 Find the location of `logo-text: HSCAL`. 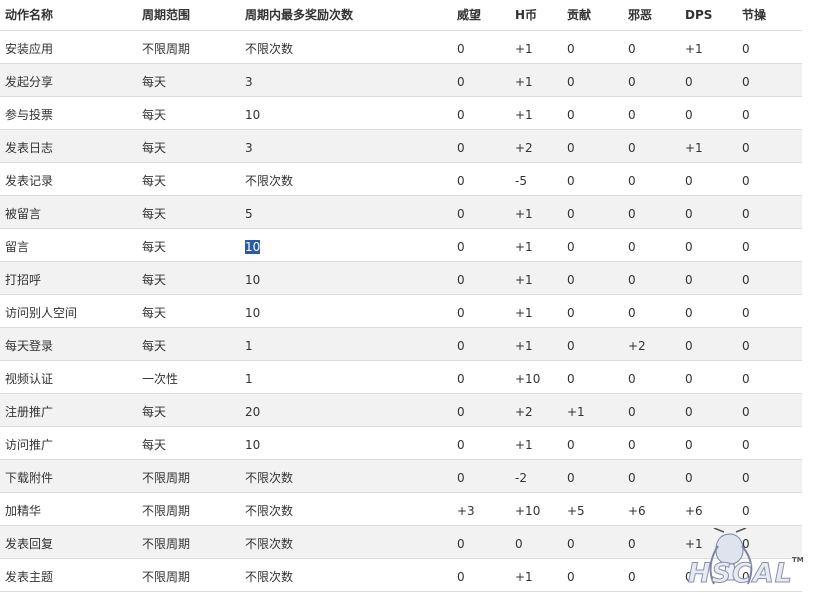

logo-text: HSCAL is located at coordinates (740, 574).